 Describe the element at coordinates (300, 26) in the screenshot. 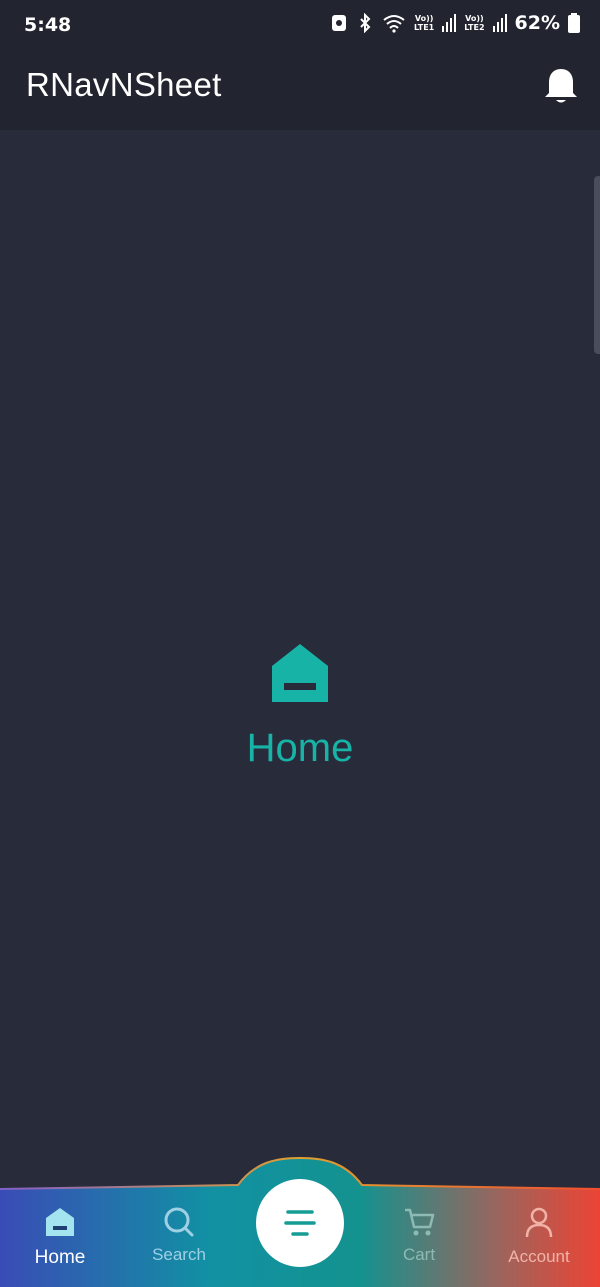

I see `status-bar: 5:48 Vo)) LTE1 Vo)) LTE2 62%` at that location.